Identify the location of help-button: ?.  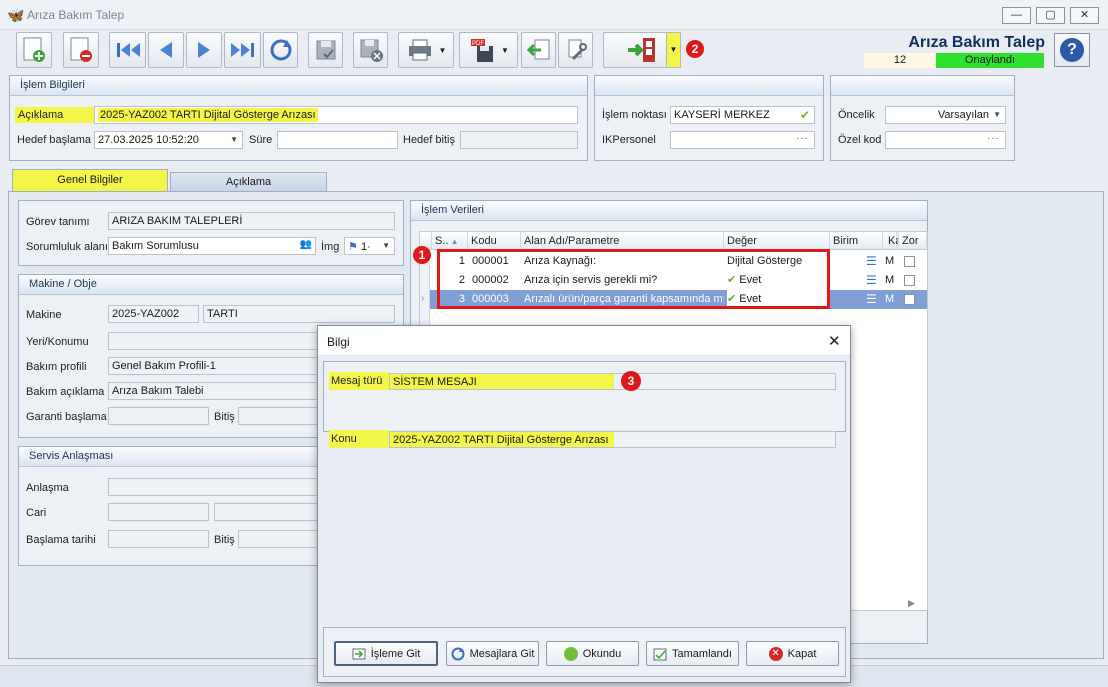
(1072, 50).